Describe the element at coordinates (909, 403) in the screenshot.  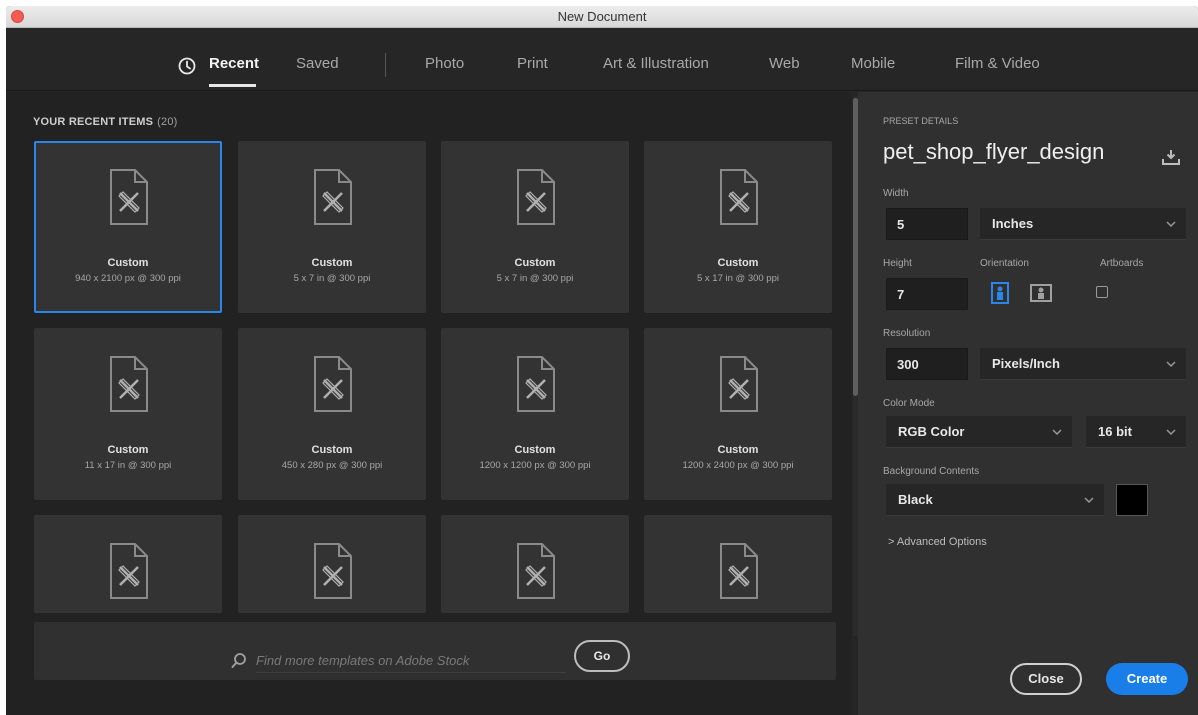
I see `color-mode-label: Color Mode` at that location.